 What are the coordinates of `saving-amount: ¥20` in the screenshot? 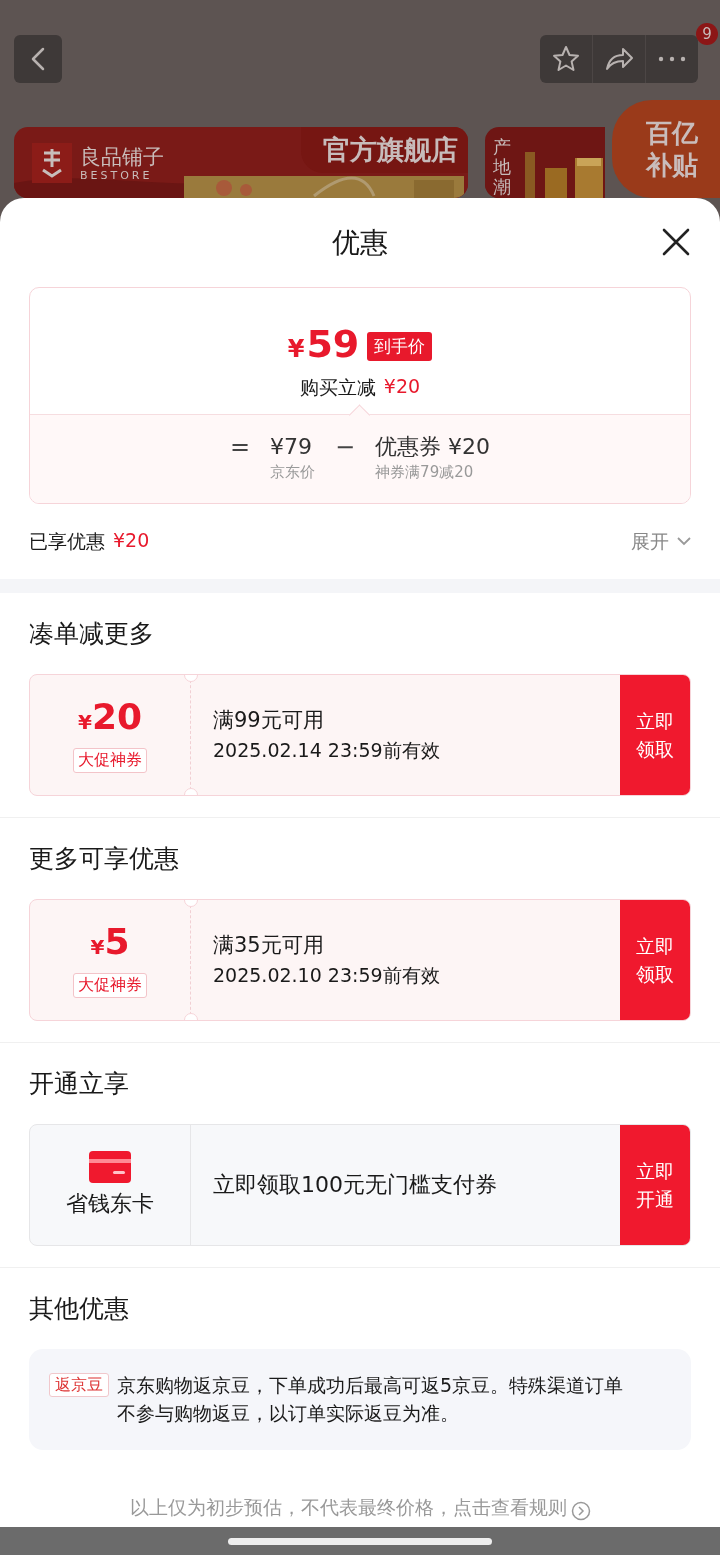 It's located at (402, 386).